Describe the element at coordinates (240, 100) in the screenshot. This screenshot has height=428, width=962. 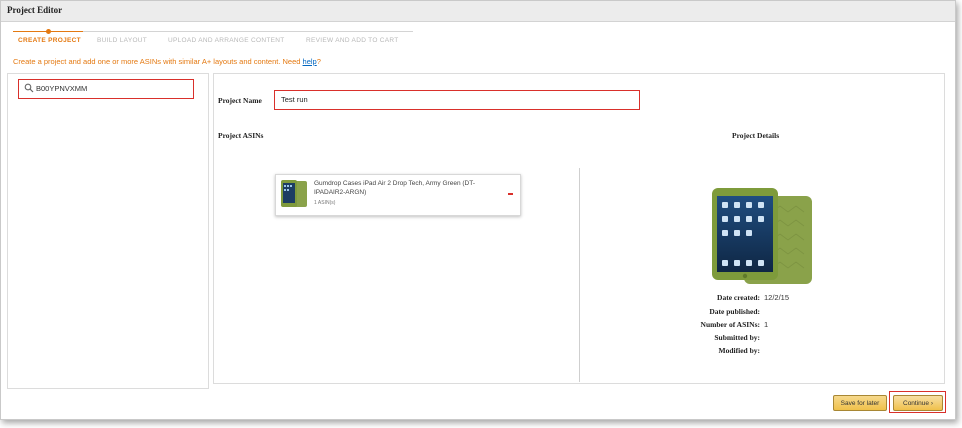
I see `project-name-label: Project Name` at that location.